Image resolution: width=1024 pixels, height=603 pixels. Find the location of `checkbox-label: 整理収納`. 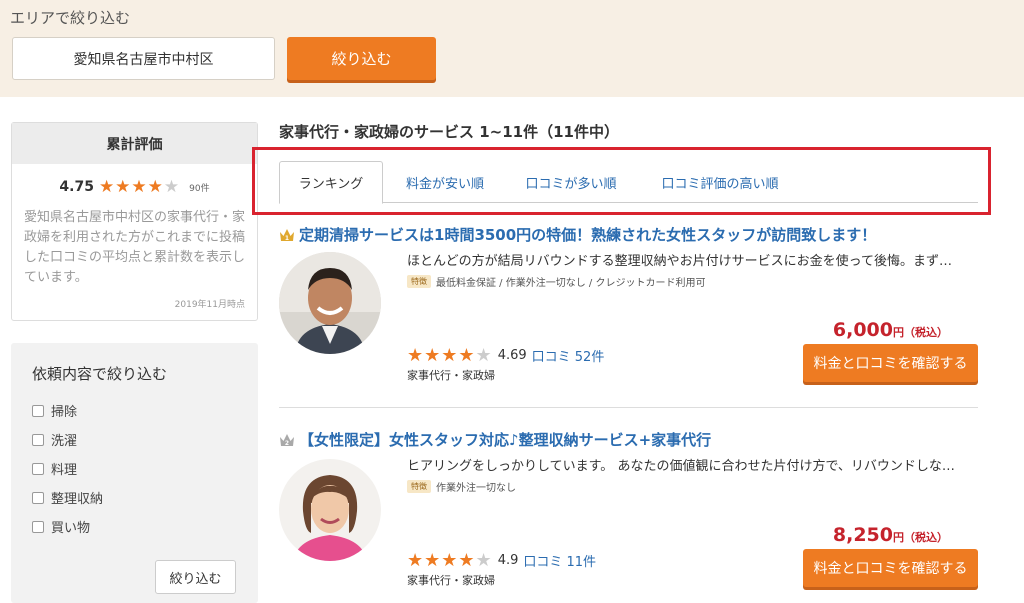

checkbox-label: 整理収納 is located at coordinates (77, 499).